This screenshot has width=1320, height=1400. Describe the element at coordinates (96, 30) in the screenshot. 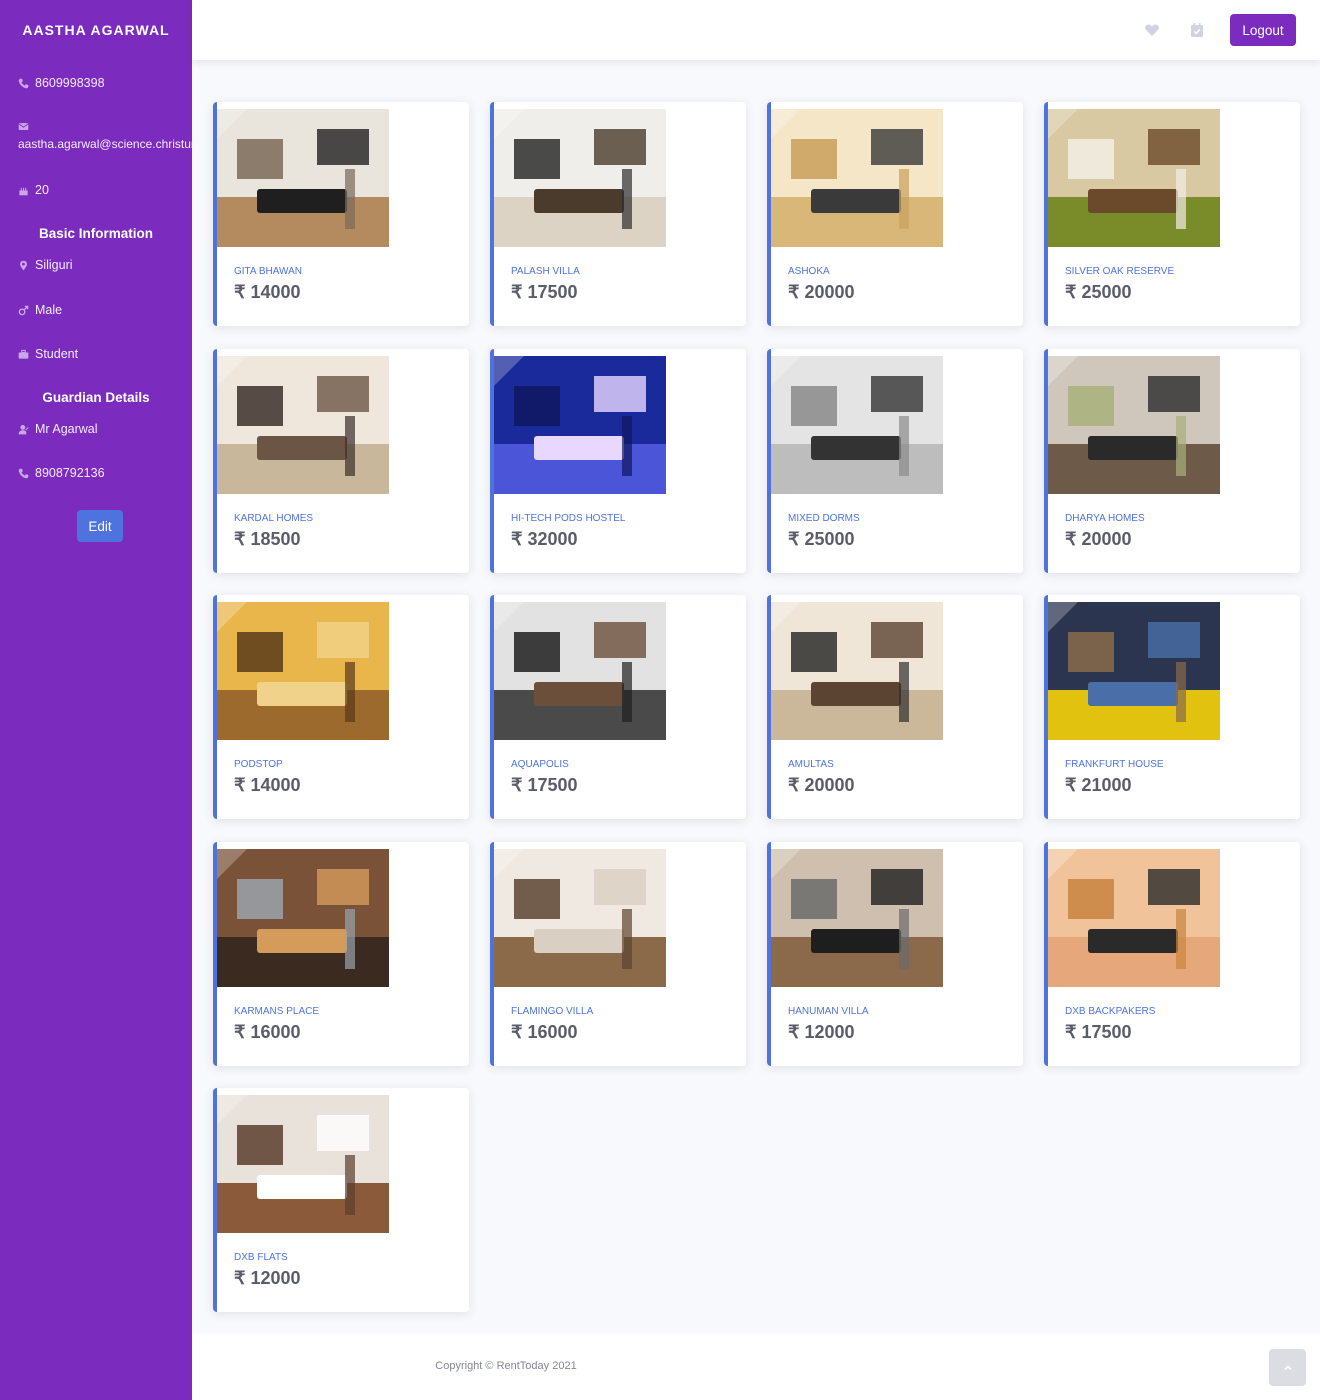

I see `user-name: AASTHA AGARWAL` at that location.